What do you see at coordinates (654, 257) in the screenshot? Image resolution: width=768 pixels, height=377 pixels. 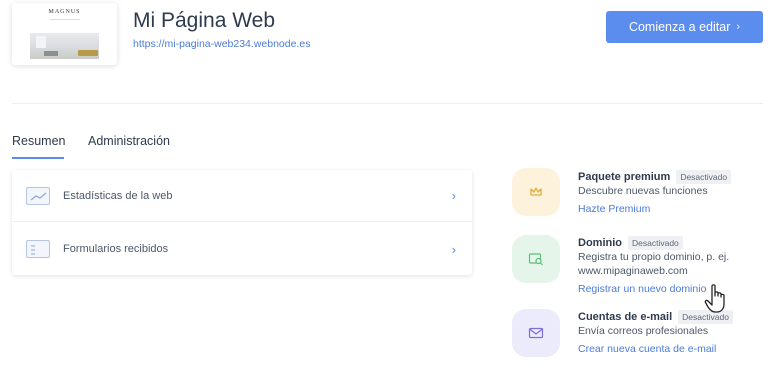 I see `domain-description: Registra tu propio dominio, p. ej.` at bounding box center [654, 257].